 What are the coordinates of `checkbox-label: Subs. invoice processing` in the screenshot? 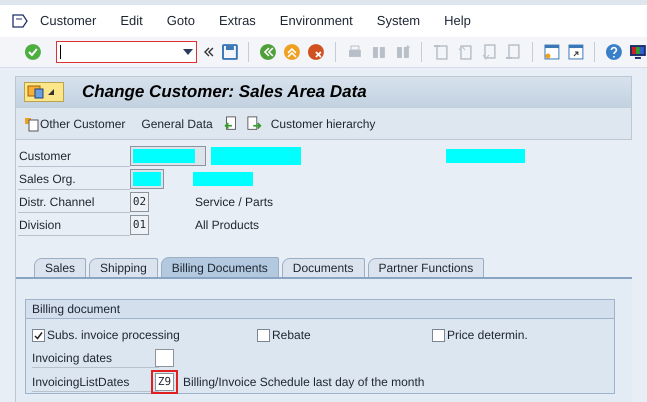 It's located at (113, 335).